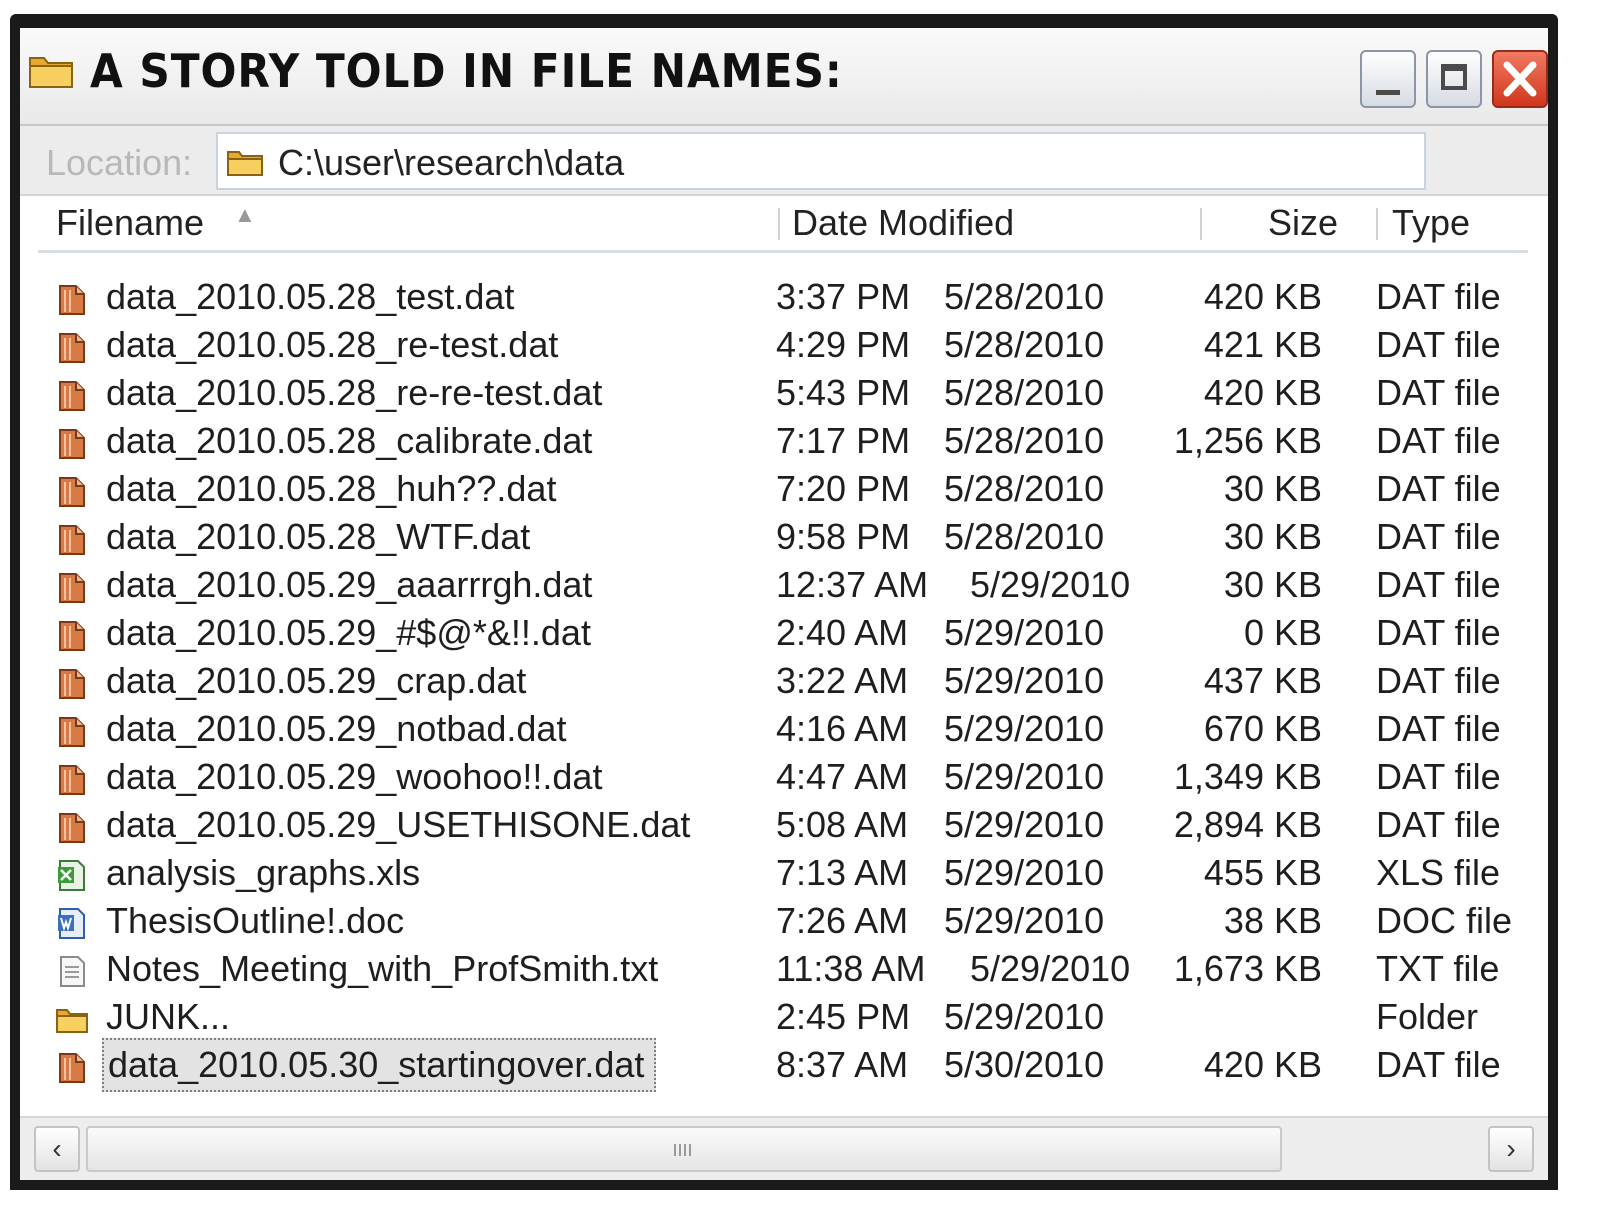 The height and width of the screenshot is (1212, 1600). Describe the element at coordinates (1303, 223) in the screenshot. I see `column-header-size: Size` at that location.